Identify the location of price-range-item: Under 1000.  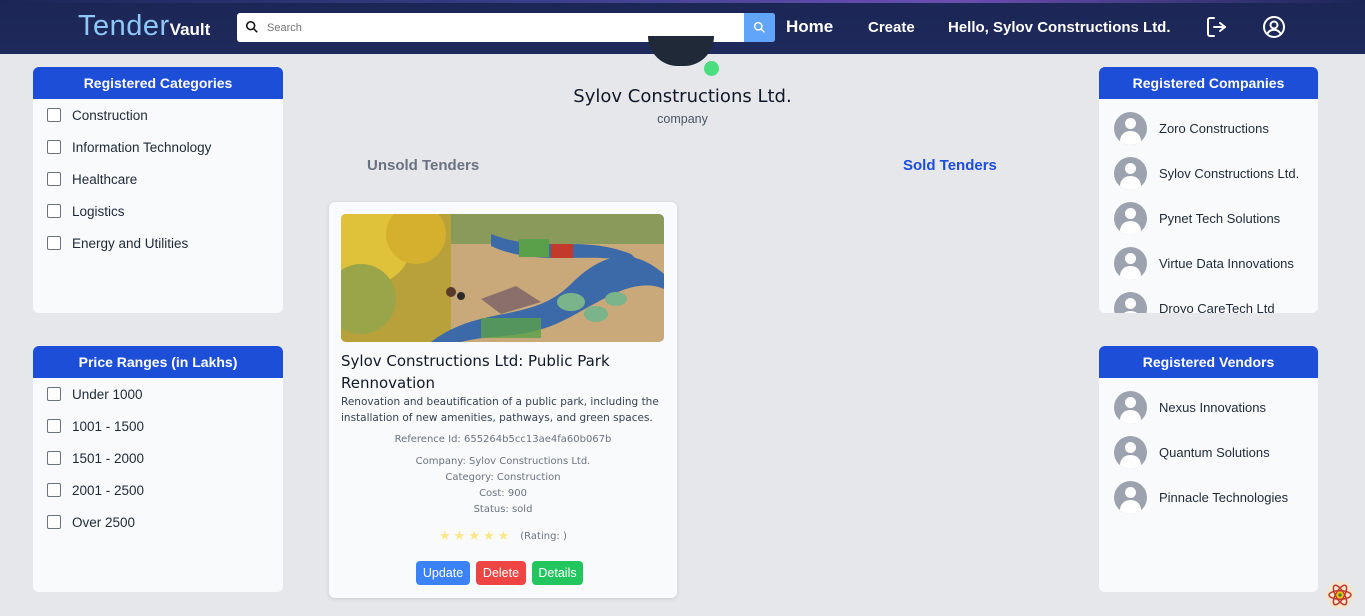
(158, 394).